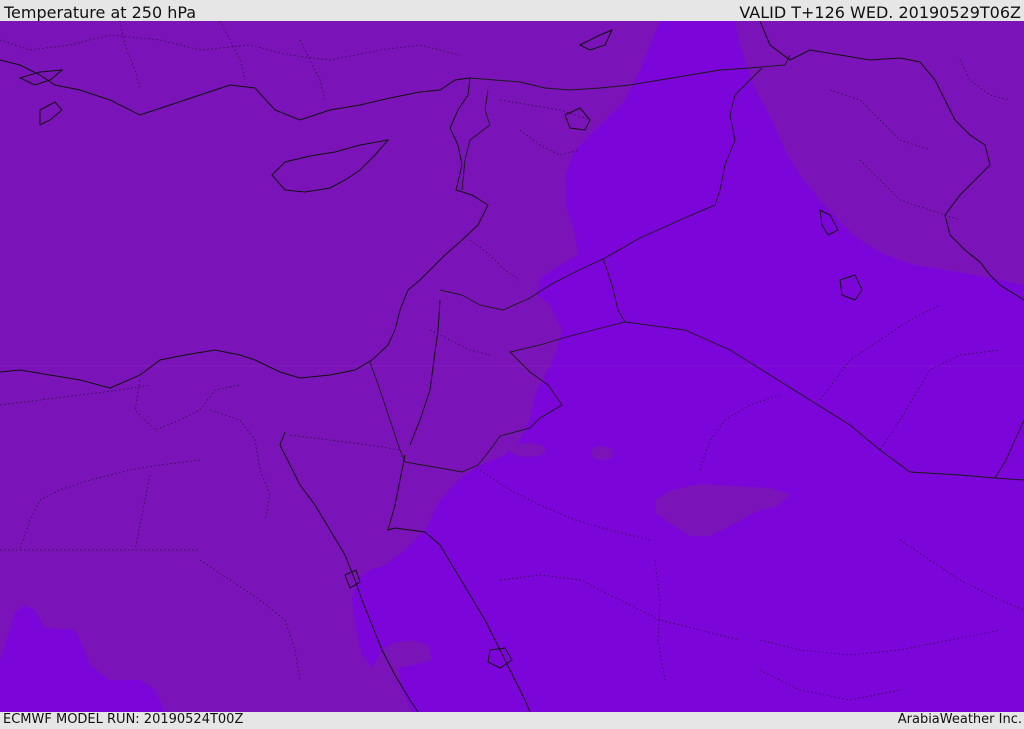 This screenshot has width=1024, height=729. What do you see at coordinates (602, 453) in the screenshot?
I see `temperature-pocket-small` at bounding box center [602, 453].